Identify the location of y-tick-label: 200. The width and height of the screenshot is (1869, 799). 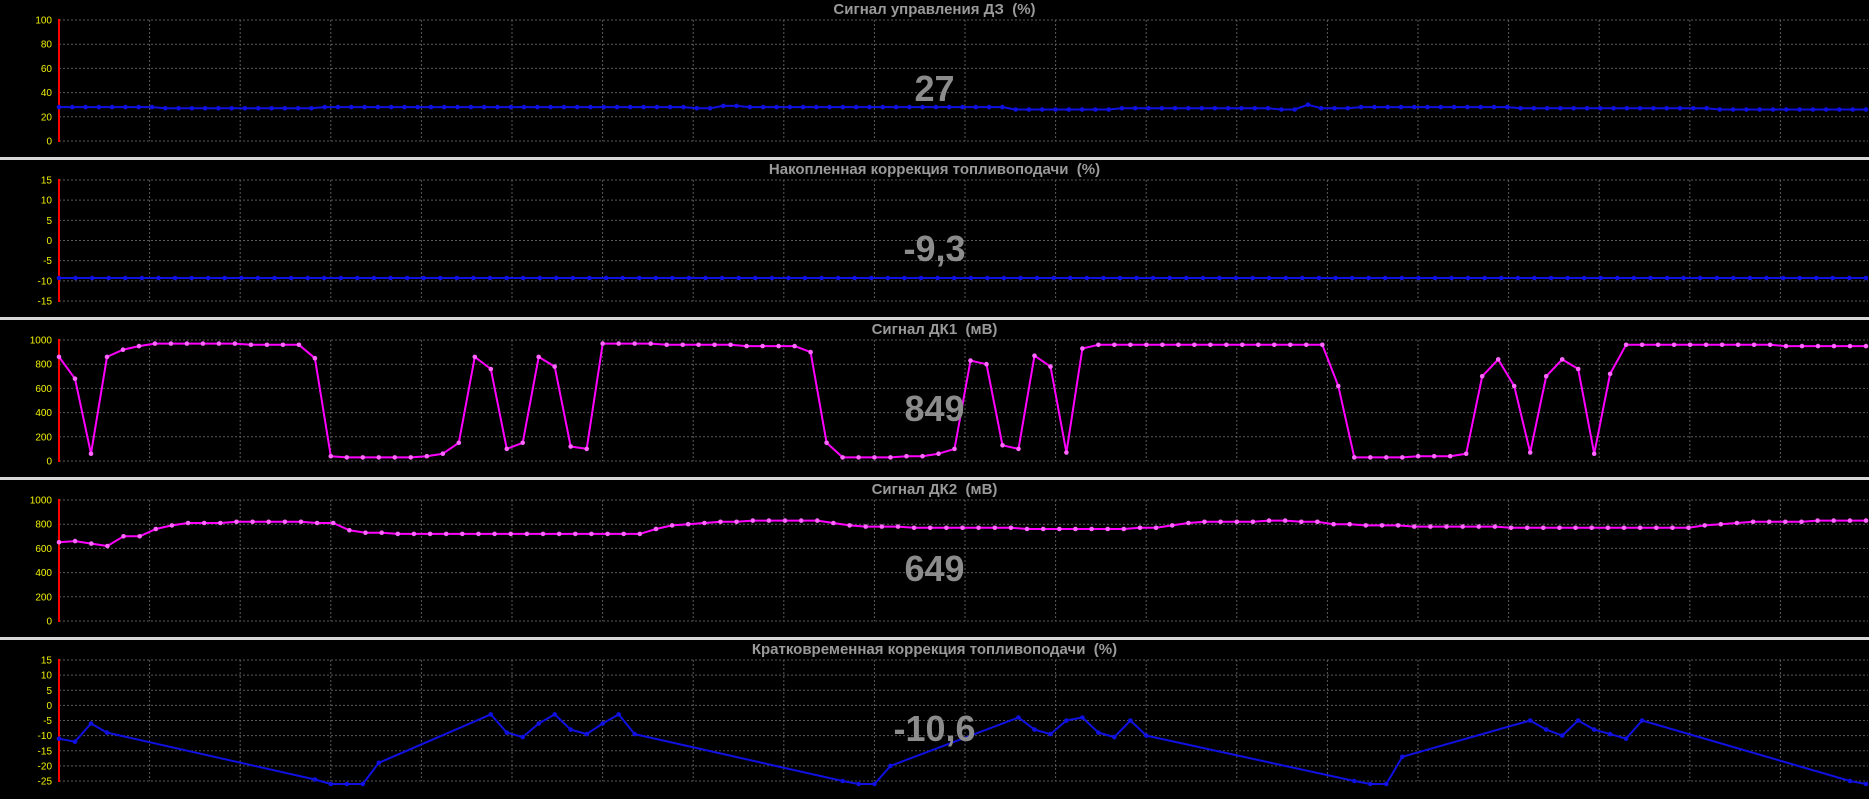
(43, 597).